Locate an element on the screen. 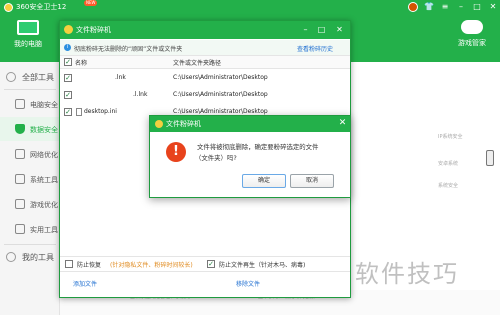 The image size is (500, 315). file-name: .l.lnk is located at coordinates (140, 94).